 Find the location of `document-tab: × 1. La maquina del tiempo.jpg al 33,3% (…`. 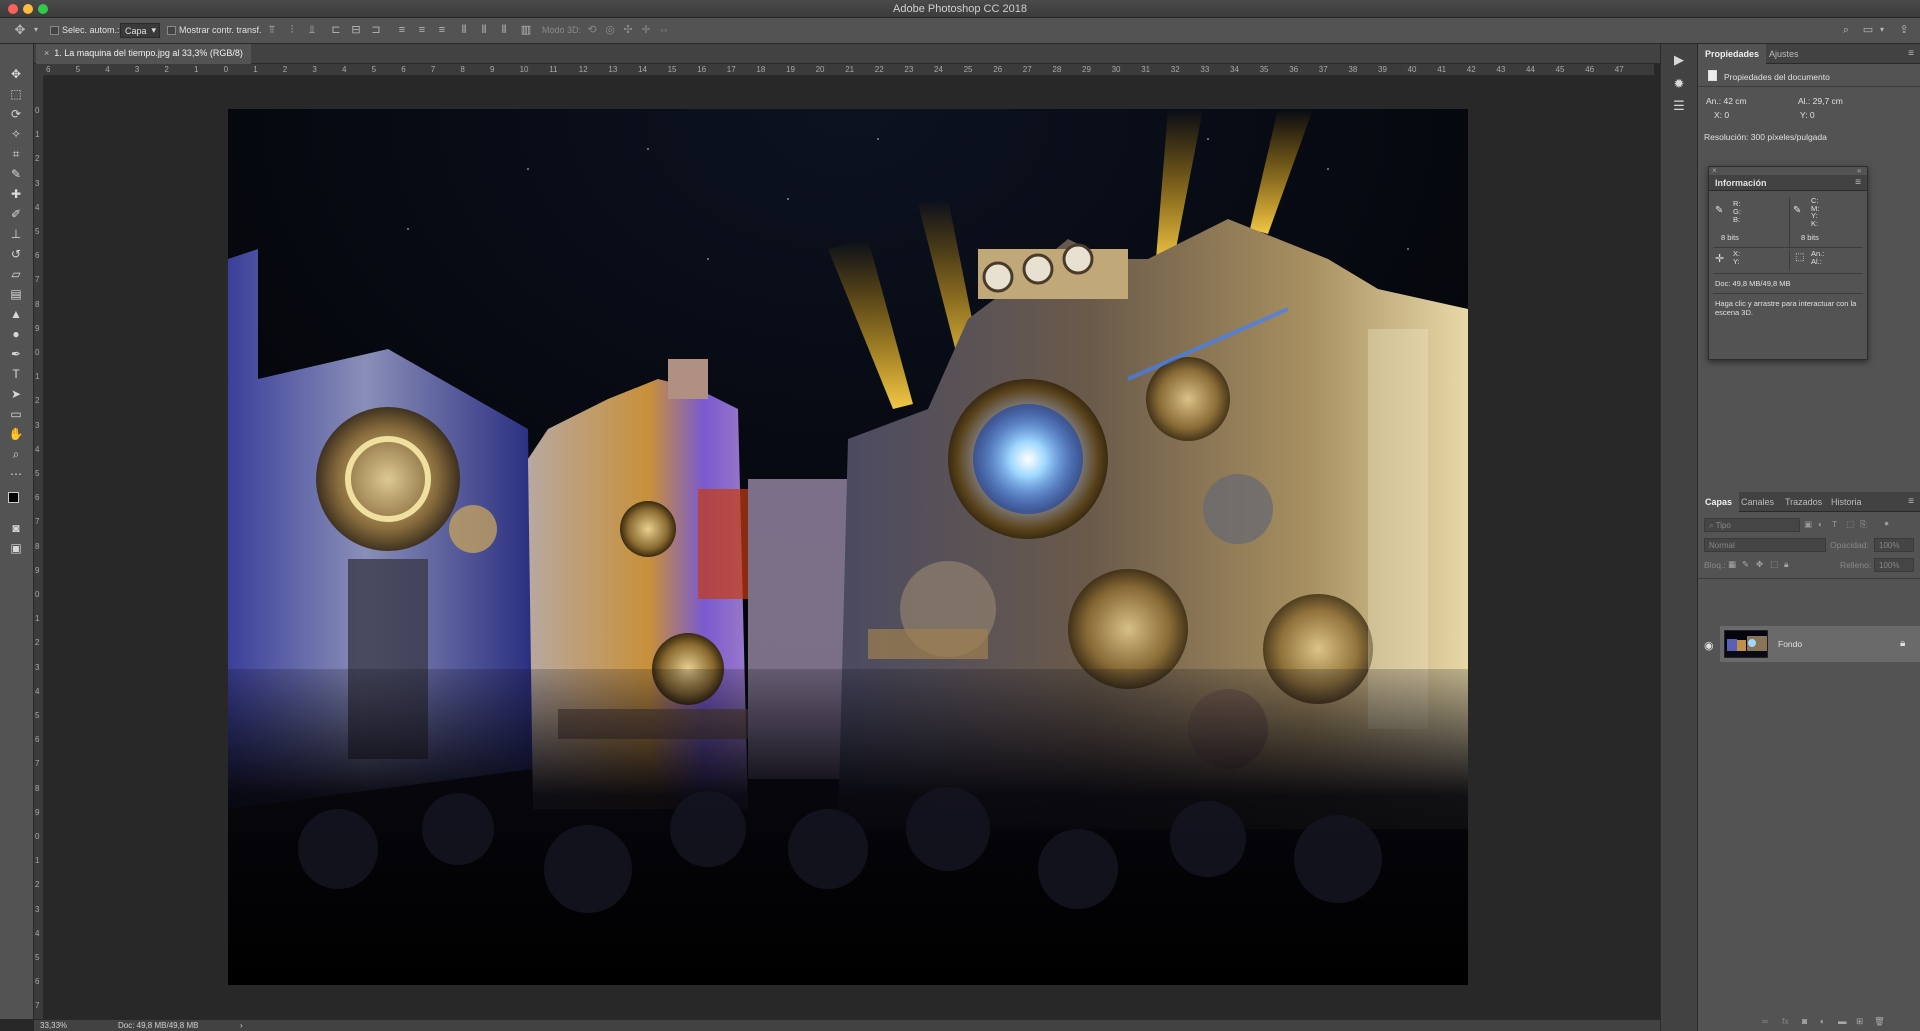

document-tab: × 1. La maquina del tiempo.jpg al 33,3% (… is located at coordinates (143, 54).